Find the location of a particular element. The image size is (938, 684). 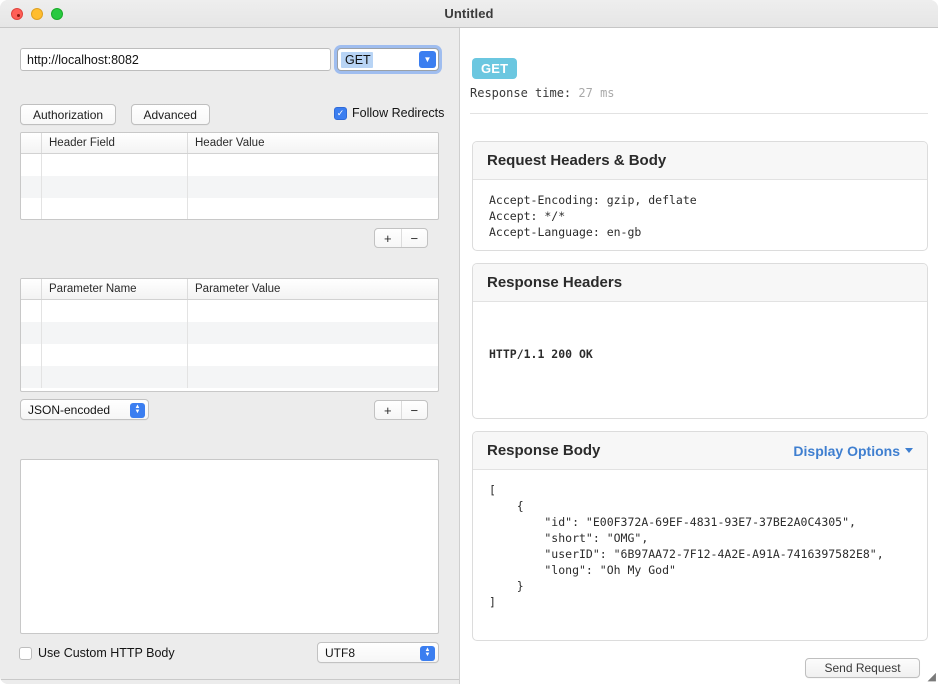

response-body-card-title: Response Body is located at coordinates (544, 450).